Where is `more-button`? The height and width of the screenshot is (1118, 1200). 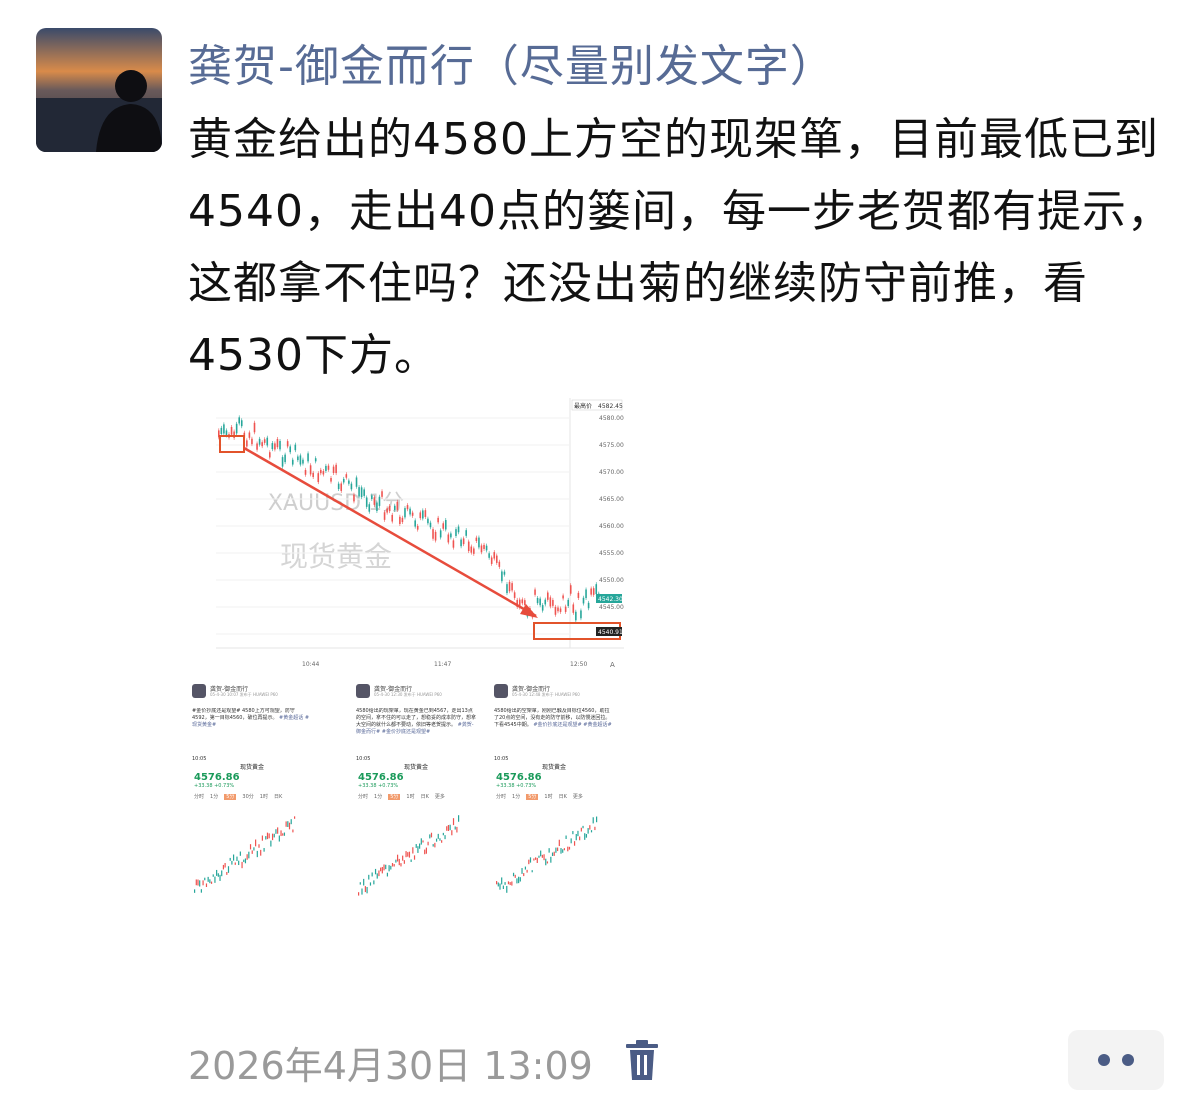
more-button is located at coordinates (1116, 1060).